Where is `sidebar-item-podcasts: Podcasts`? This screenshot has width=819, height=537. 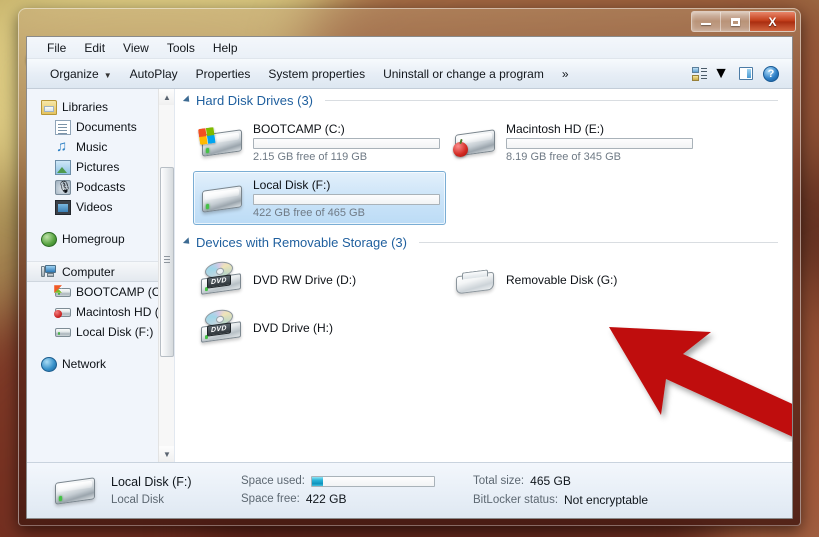
sidebar-item-podcasts: Podcasts is located at coordinates (100, 187).